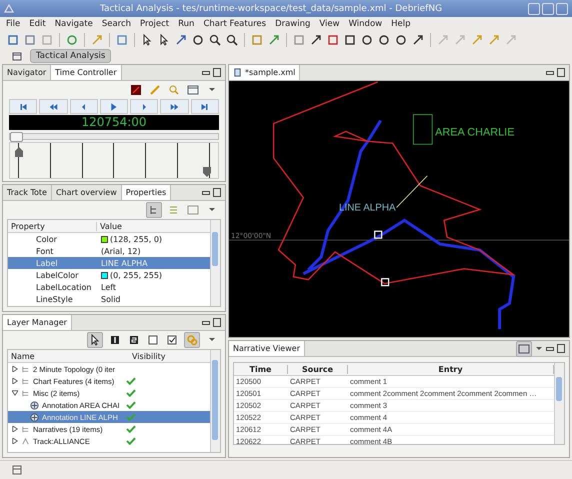  Describe the element at coordinates (174, 106) in the screenshot. I see `fast-forward-button` at that location.